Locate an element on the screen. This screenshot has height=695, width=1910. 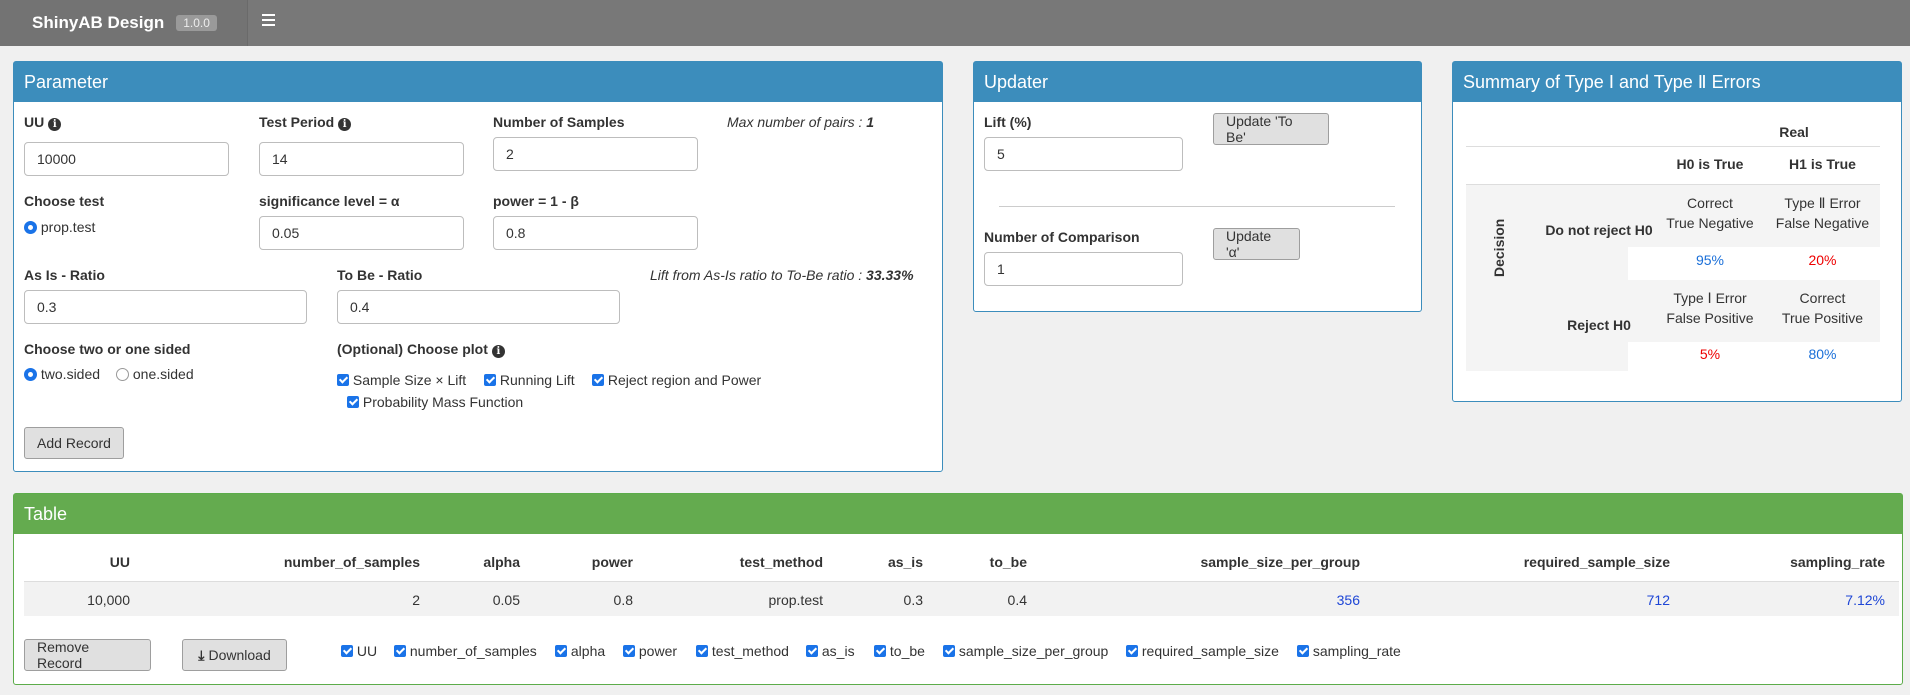
toggle-power: power is located at coordinates (650, 651).